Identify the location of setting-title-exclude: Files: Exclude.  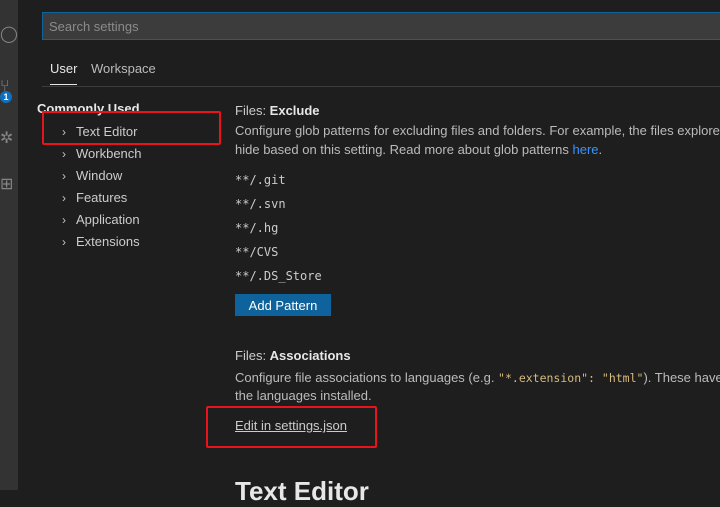
(277, 110).